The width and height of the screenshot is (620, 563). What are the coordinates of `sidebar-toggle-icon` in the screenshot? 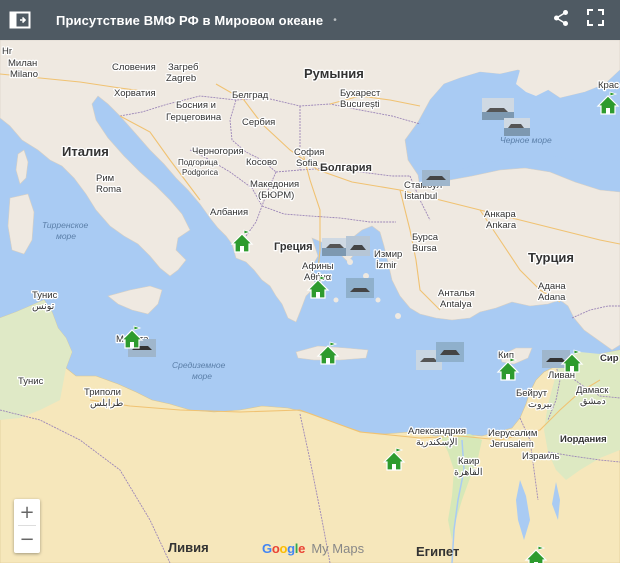 It's located at (20, 20).